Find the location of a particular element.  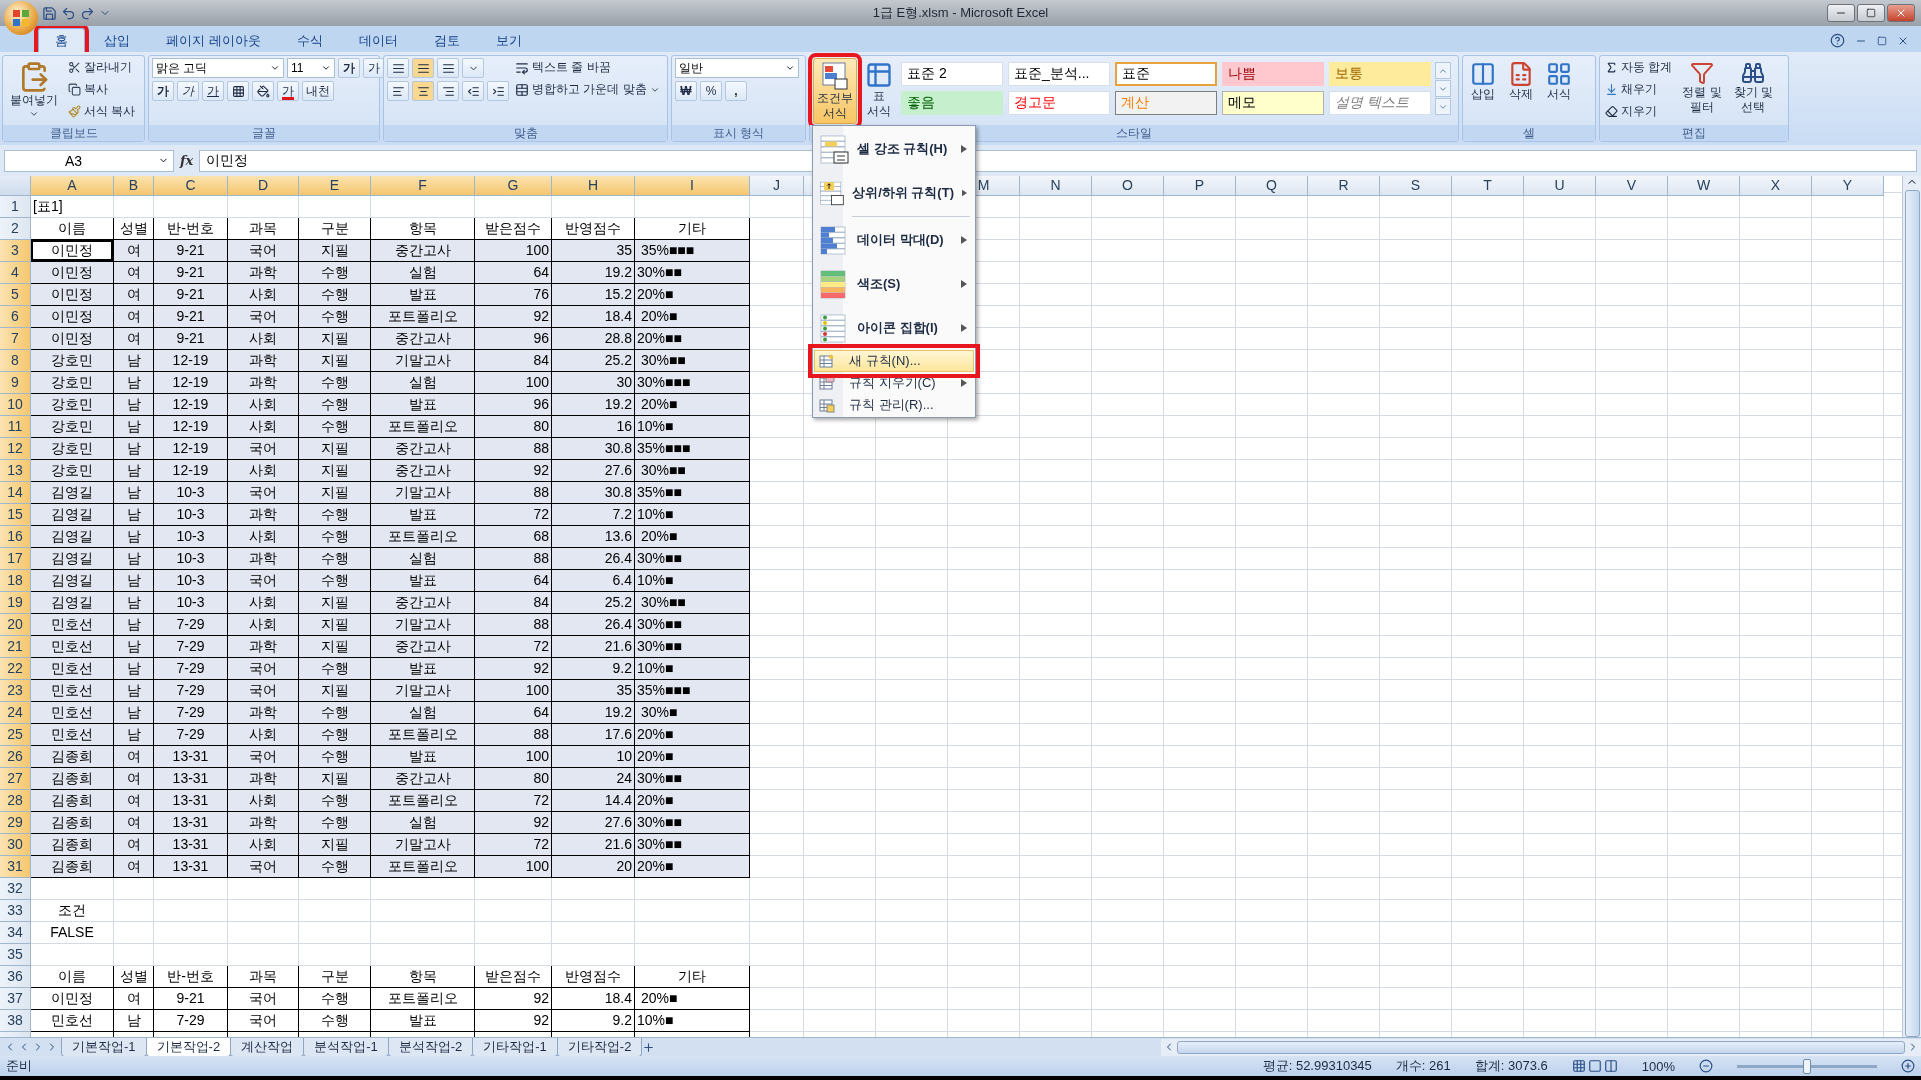

row-header: 30 is located at coordinates (15, 845).